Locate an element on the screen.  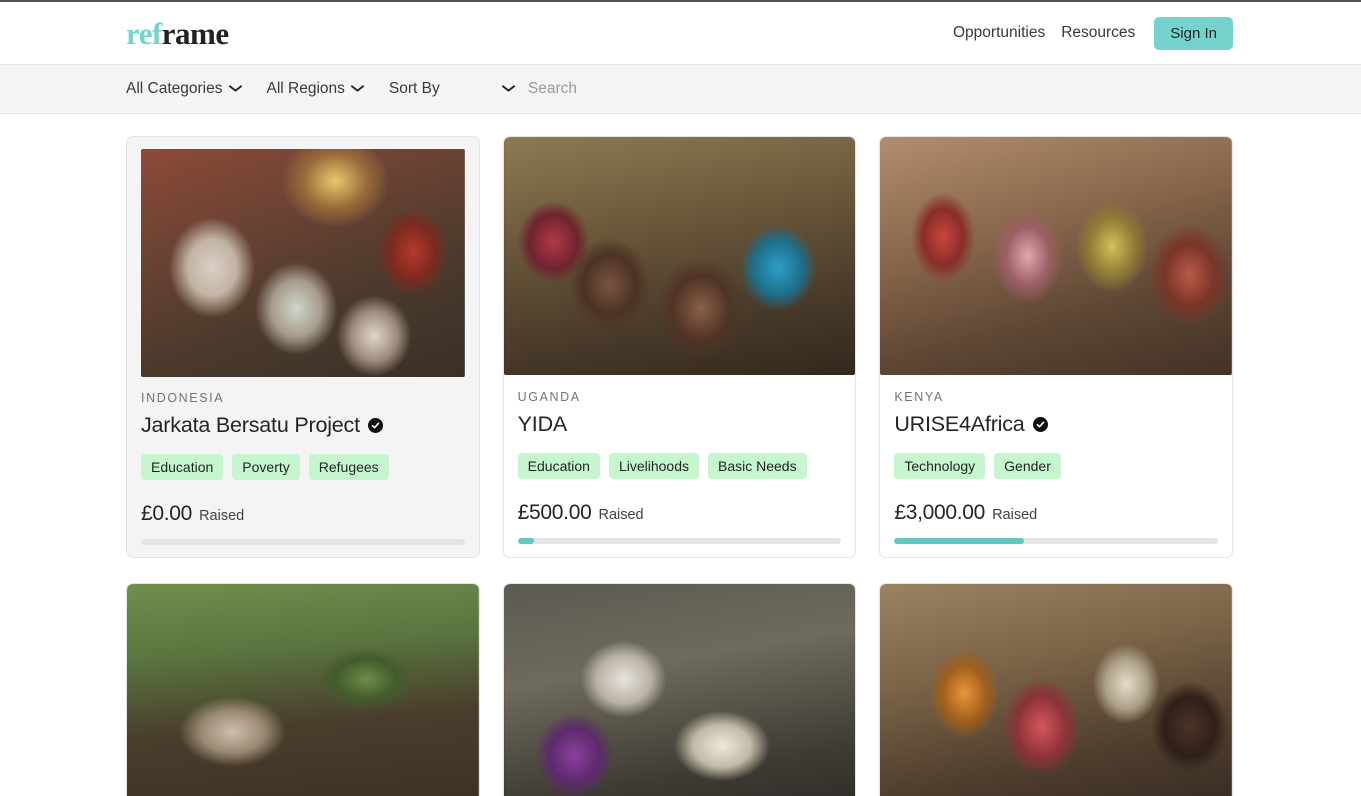
category-filter-label: All Categories is located at coordinates (174, 88).